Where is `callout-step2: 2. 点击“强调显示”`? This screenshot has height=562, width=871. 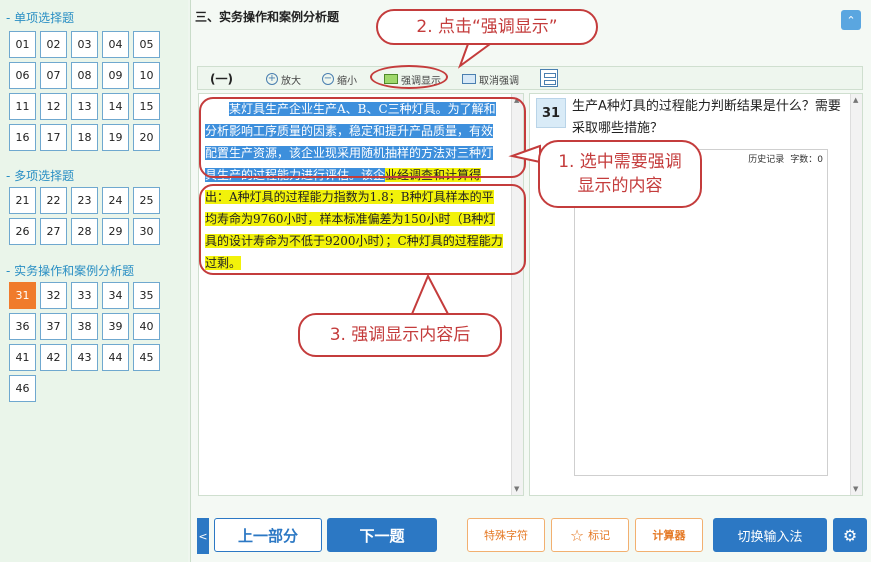 callout-step2: 2. 点击“强调显示” is located at coordinates (487, 27).